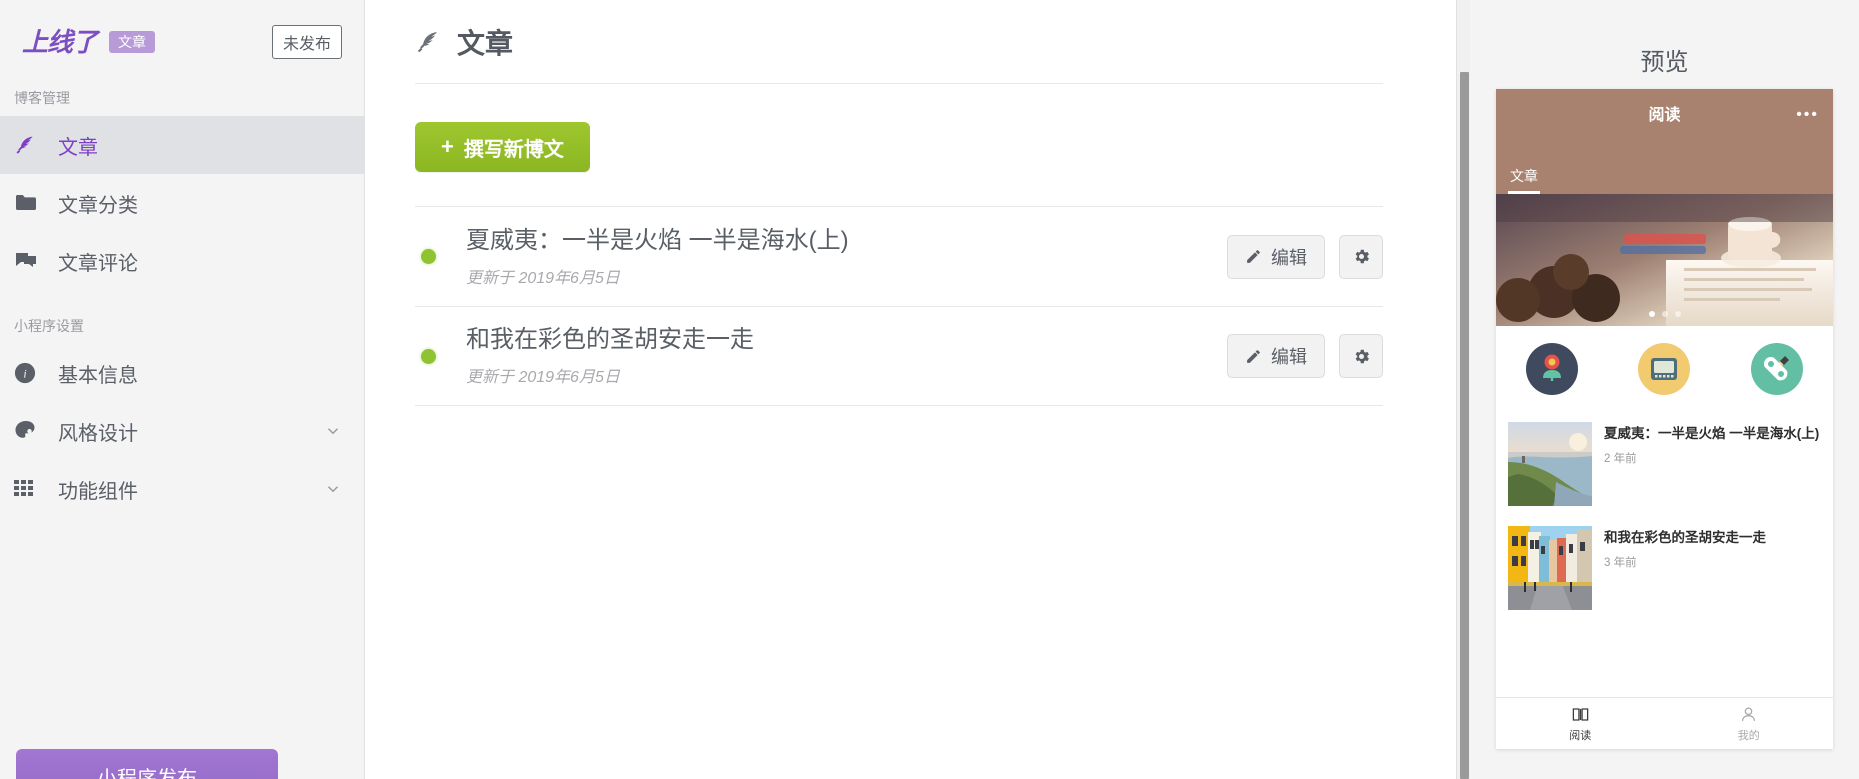  Describe the element at coordinates (1712, 433) in the screenshot. I see `phone-post-title: 夏威夷：一半是火焰 一半是海水(上)` at that location.